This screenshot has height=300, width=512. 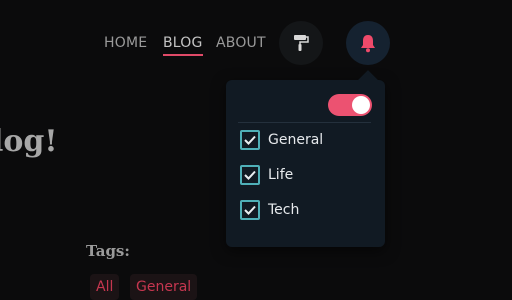 I want to click on select-all-toggle, so click(x=350, y=105).